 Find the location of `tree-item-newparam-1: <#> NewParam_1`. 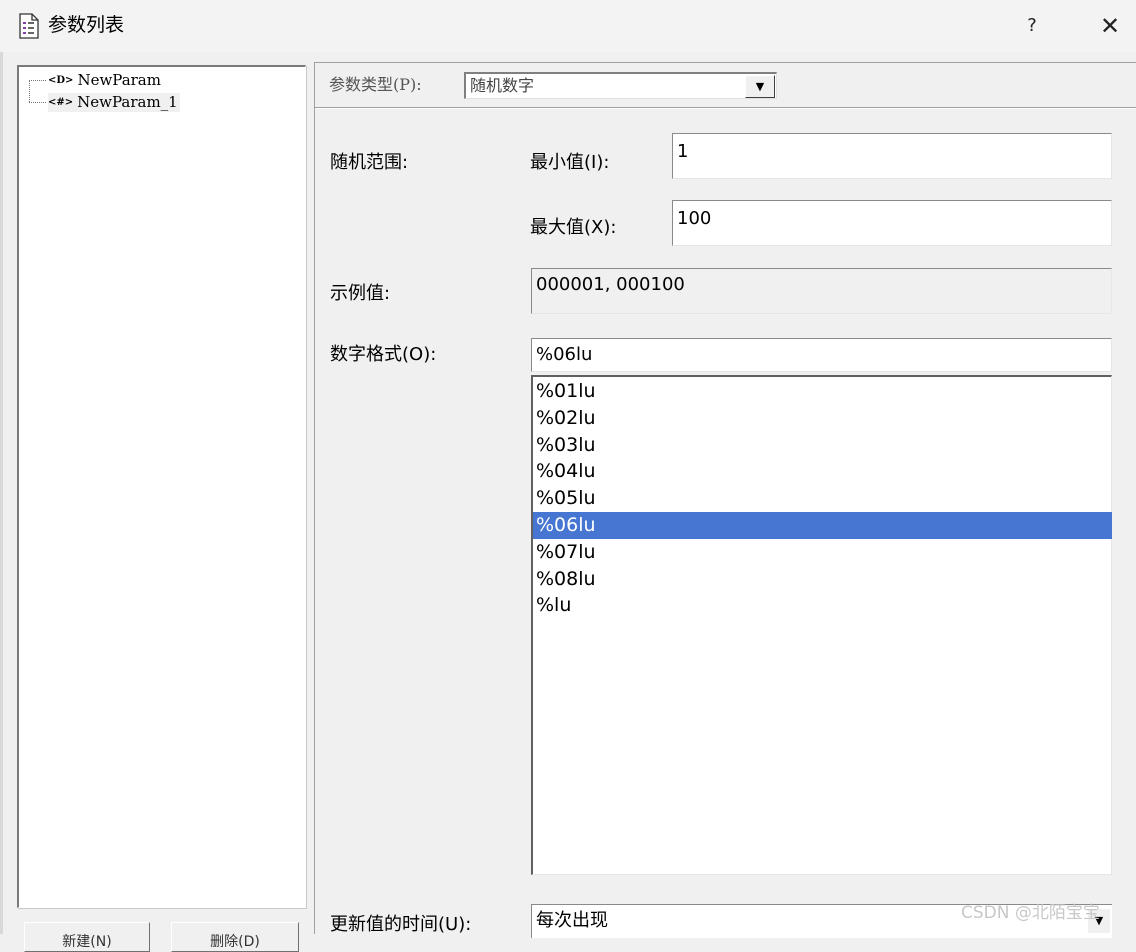

tree-item-newparam-1: <#> NewParam_1 is located at coordinates (114, 102).